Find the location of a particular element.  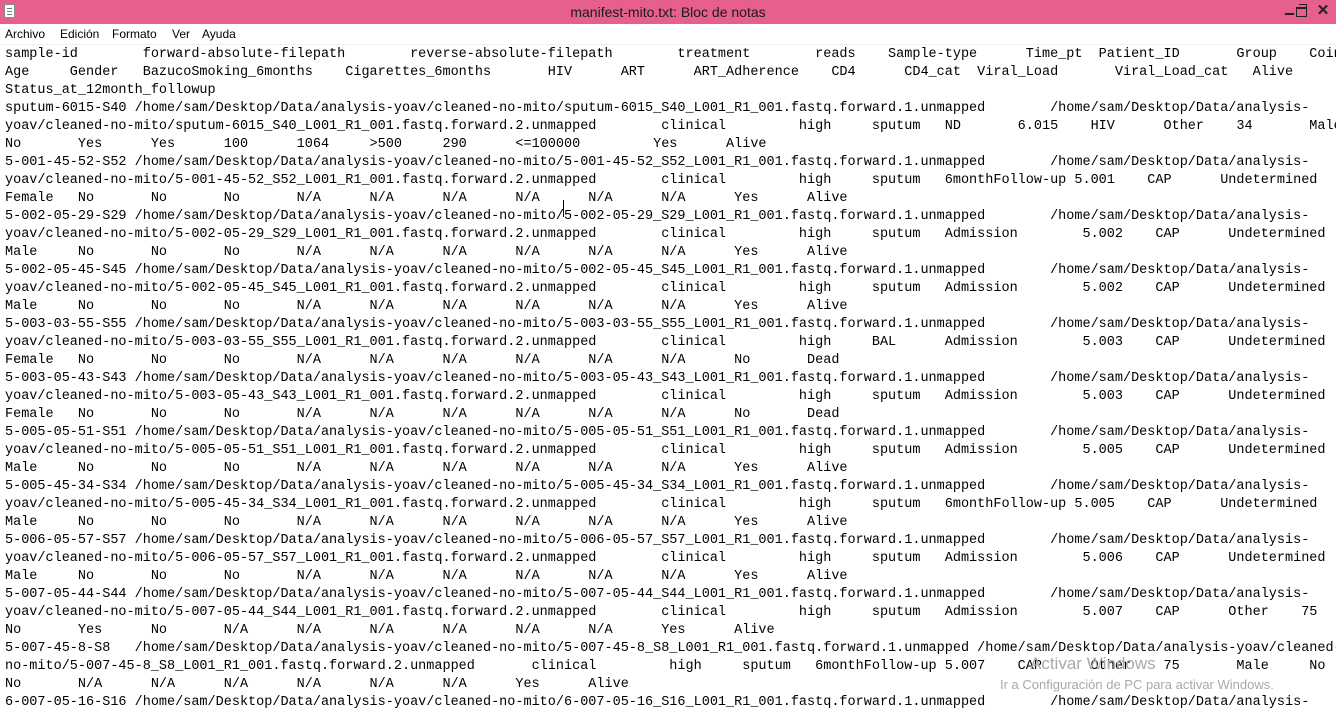

close-icon: ✕ is located at coordinates (1323, 10).